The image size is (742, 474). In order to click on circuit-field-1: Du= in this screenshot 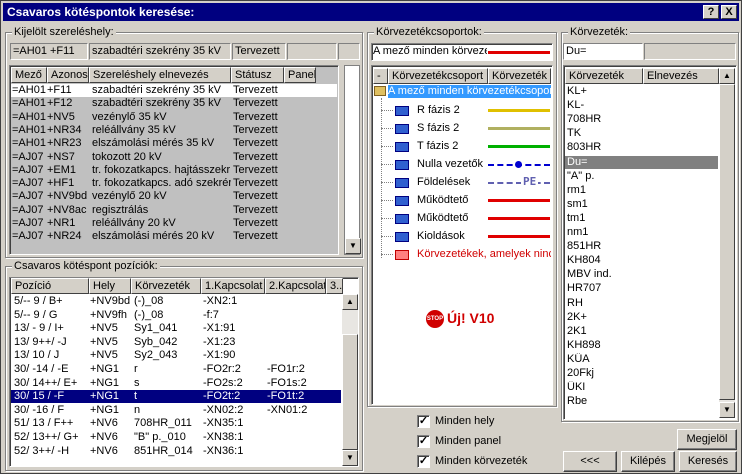, I will do `click(603, 51)`.